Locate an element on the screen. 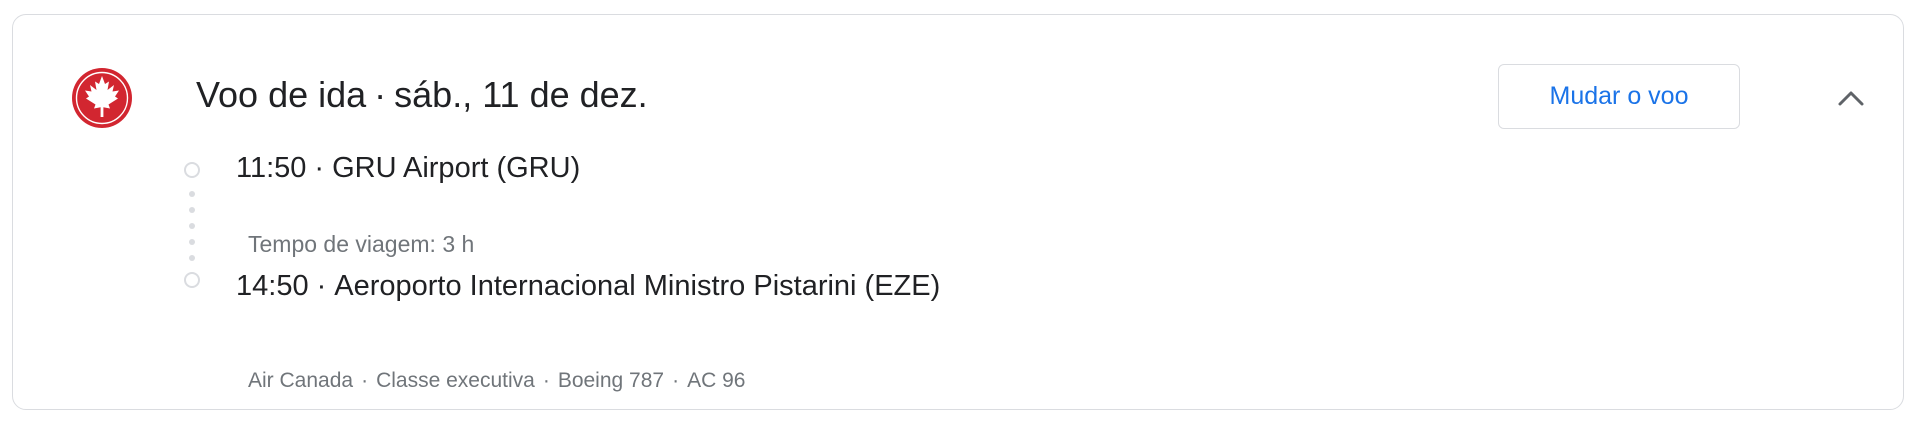 The image size is (1920, 424). collapse-button is located at coordinates (1851, 97).